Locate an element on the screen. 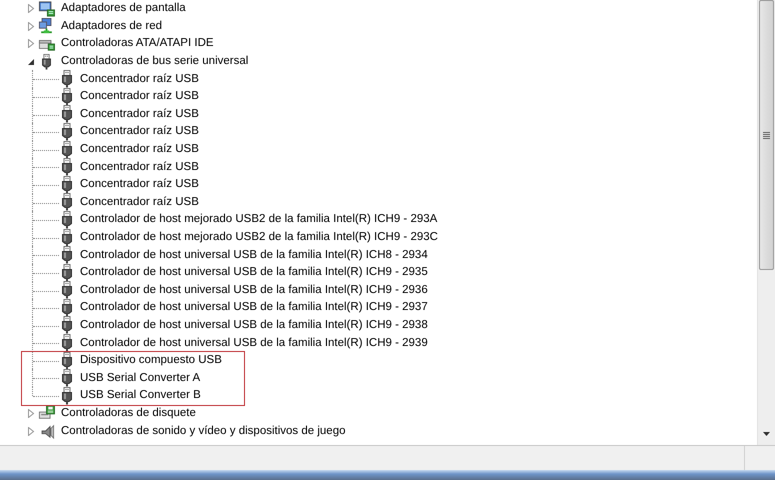 This screenshot has width=775, height=480. category-item: Controladoras ATA/ATAPI IDE is located at coordinates (137, 43).